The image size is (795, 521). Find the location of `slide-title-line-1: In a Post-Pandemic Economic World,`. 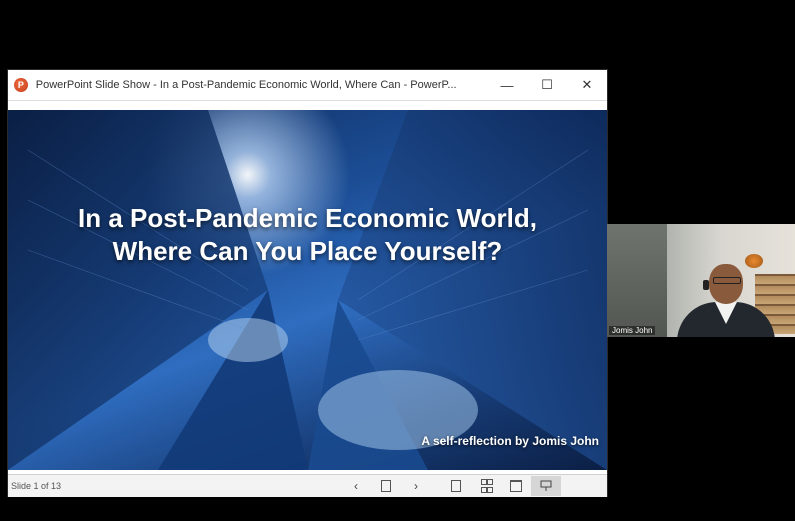

slide-title-line-1: In a Post-Pandemic Economic World, is located at coordinates (307, 218).